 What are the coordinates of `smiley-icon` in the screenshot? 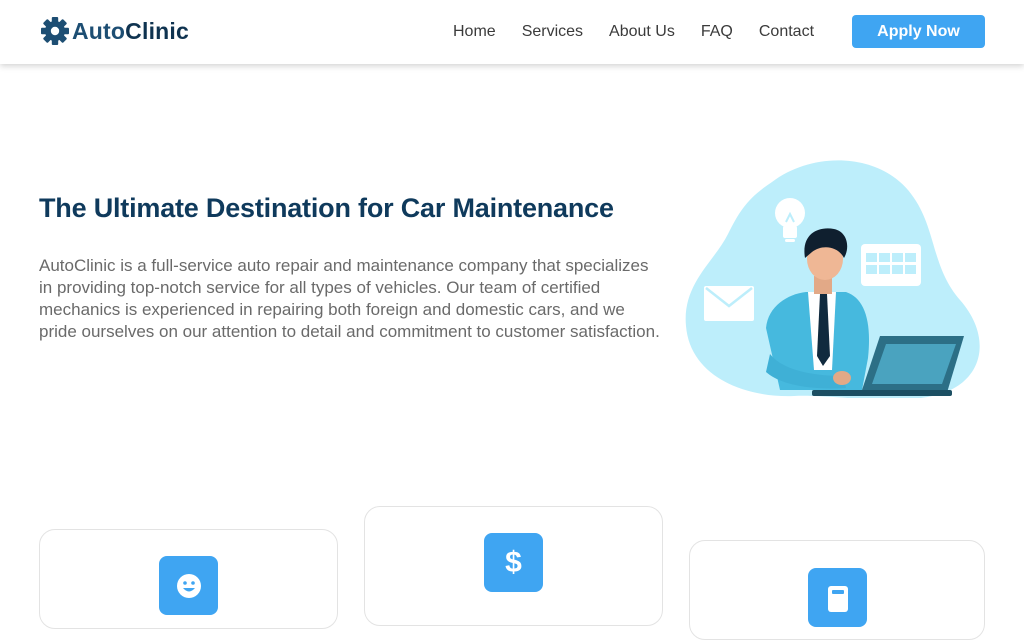 It's located at (188, 585).